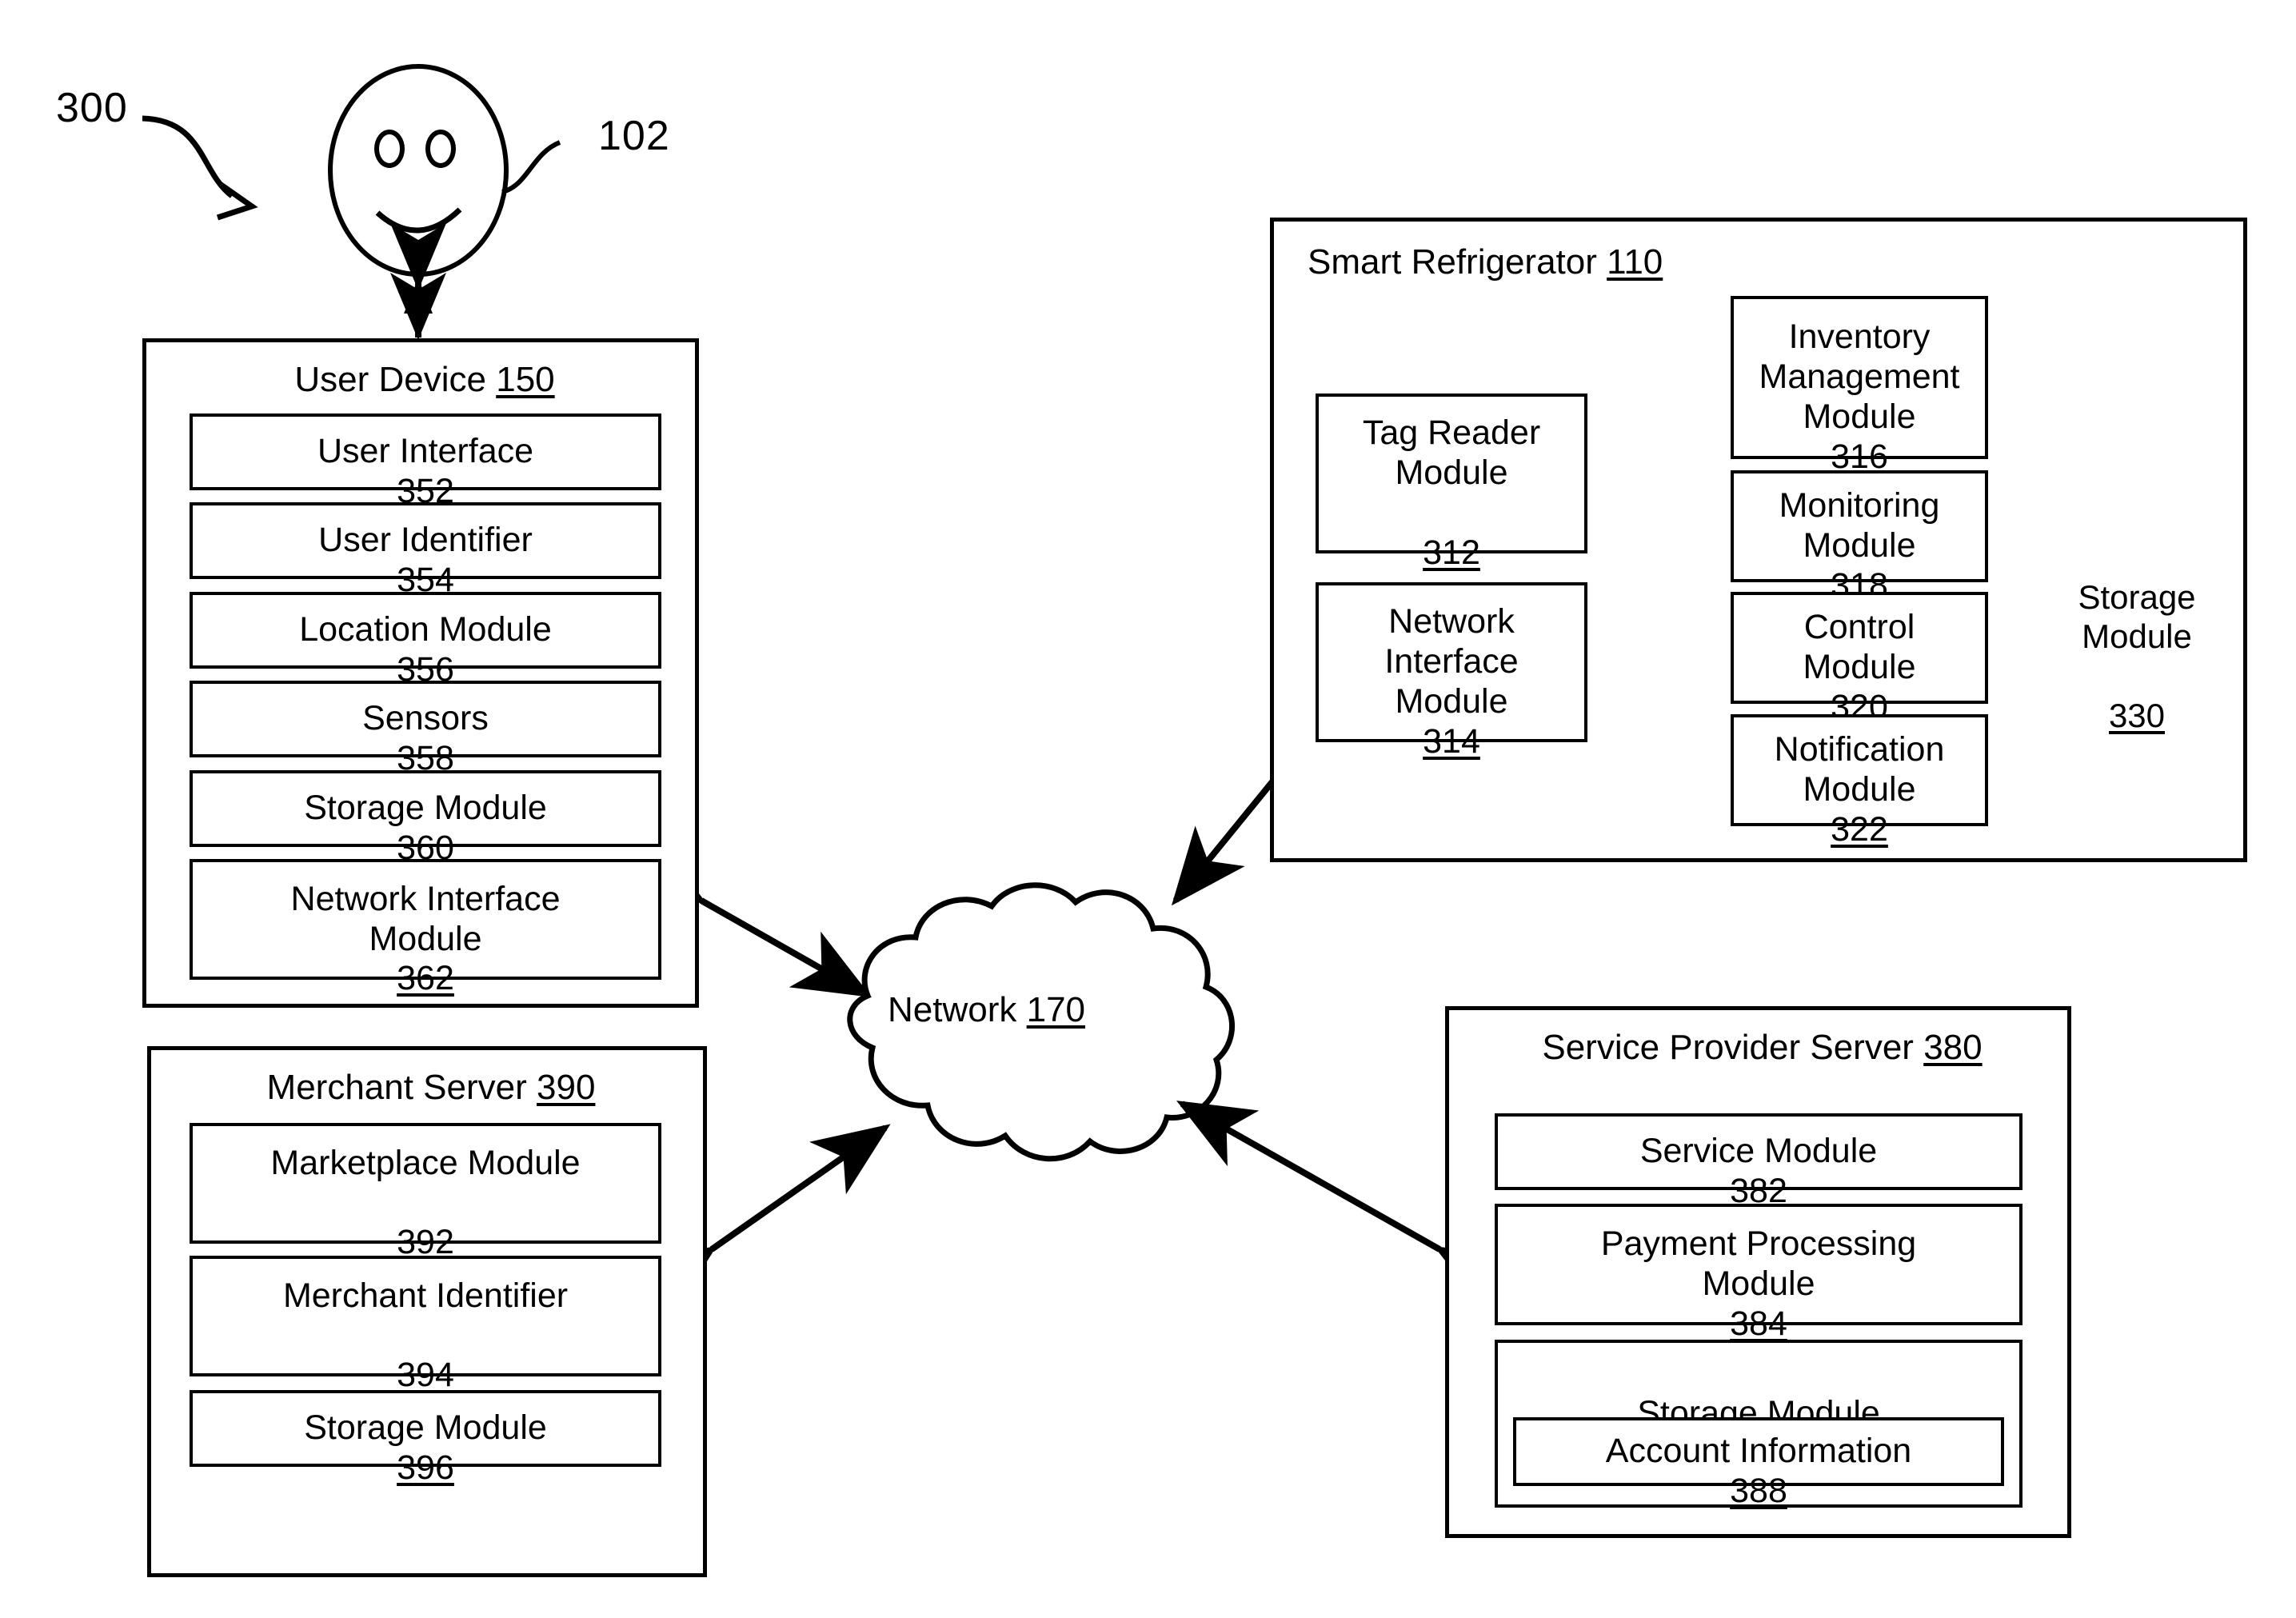  I want to click on network-label: Network 170, so click(987, 1009).